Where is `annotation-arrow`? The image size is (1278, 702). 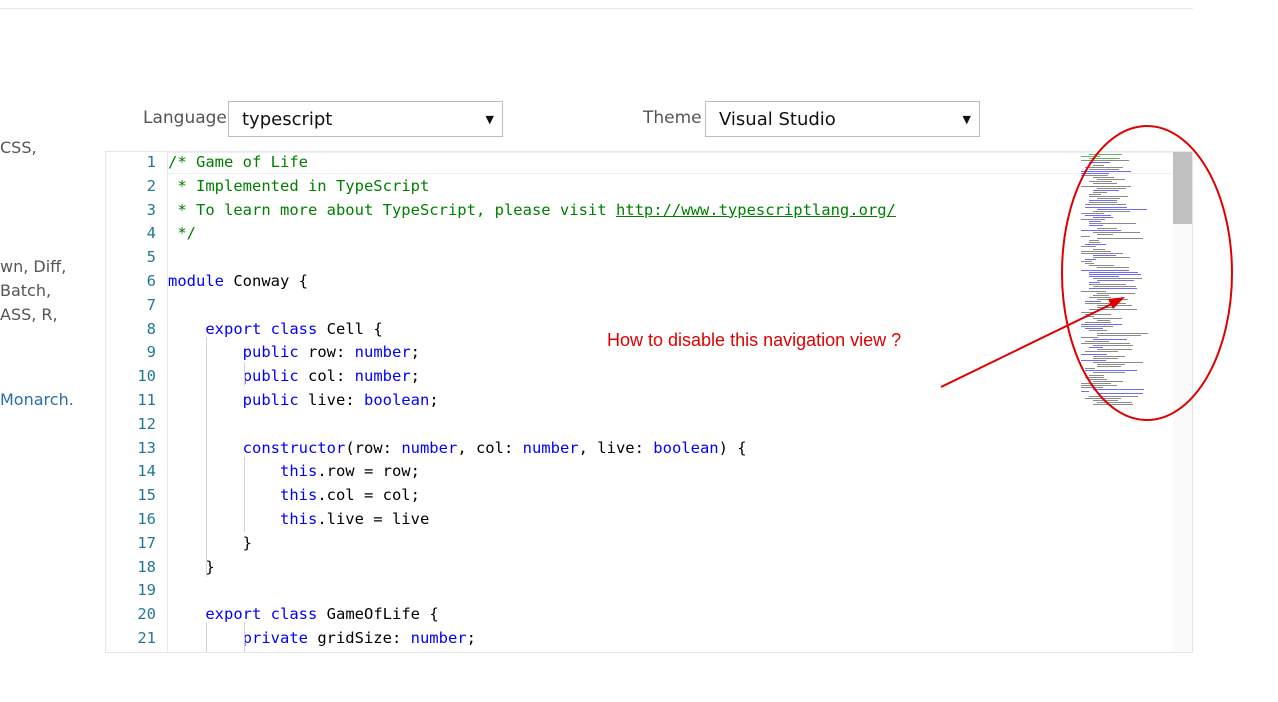
annotation-arrow is located at coordinates (1030, 343).